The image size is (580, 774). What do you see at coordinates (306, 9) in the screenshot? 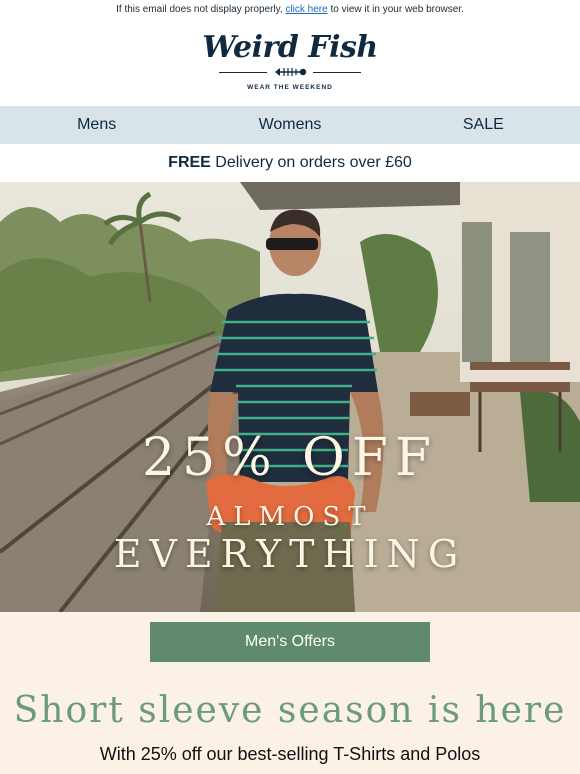
I see `view-in-browser-link: click here` at bounding box center [306, 9].